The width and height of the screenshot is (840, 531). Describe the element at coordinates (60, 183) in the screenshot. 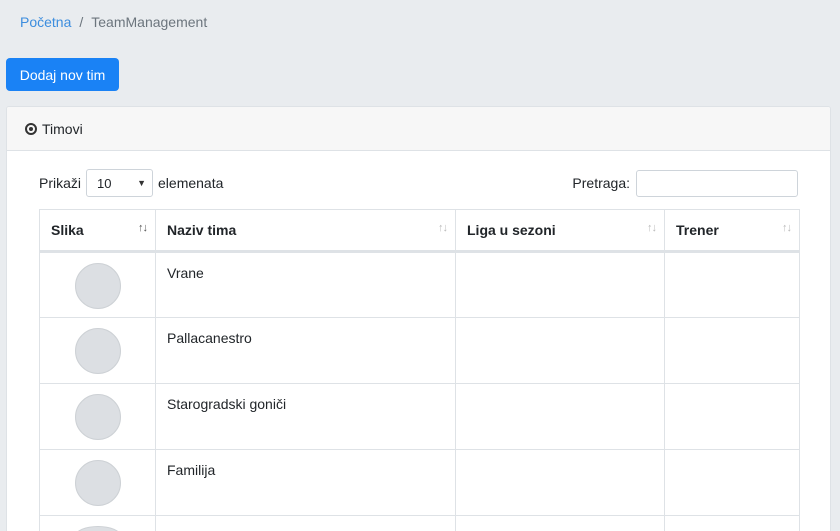

I see `show-prefix-label: Prikaži` at that location.